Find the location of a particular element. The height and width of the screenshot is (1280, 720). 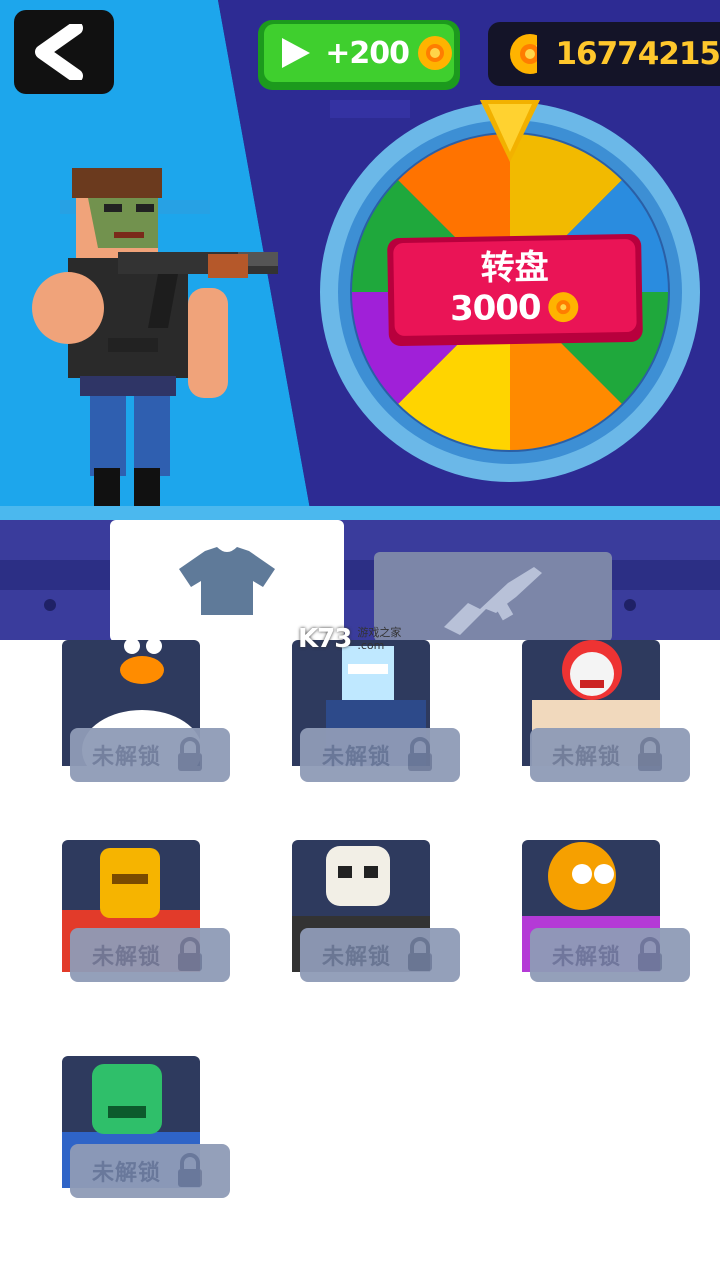

character-card-spartan: 未解锁 is located at coordinates (155, 930).